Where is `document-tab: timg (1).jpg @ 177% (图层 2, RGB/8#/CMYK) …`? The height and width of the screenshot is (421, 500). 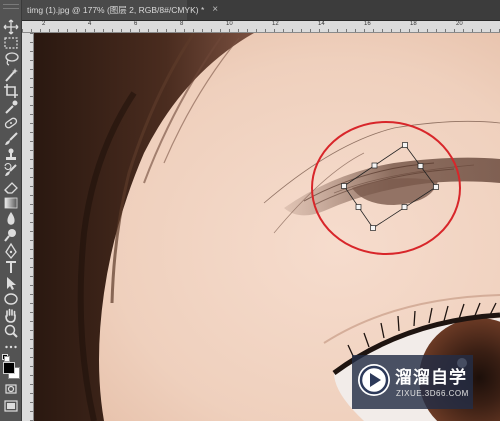 document-tab: timg (1).jpg @ 177% (图层 2, RGB/8#/CMYK) … is located at coordinates (120, 10).